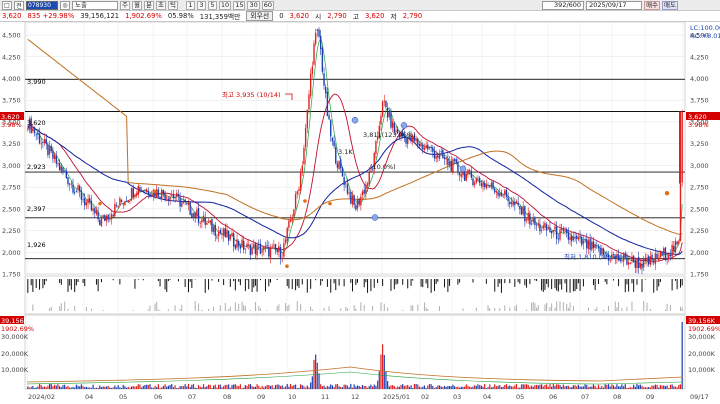  Describe the element at coordinates (585, 397) in the screenshot. I see `x-axis-label: 07` at that location.